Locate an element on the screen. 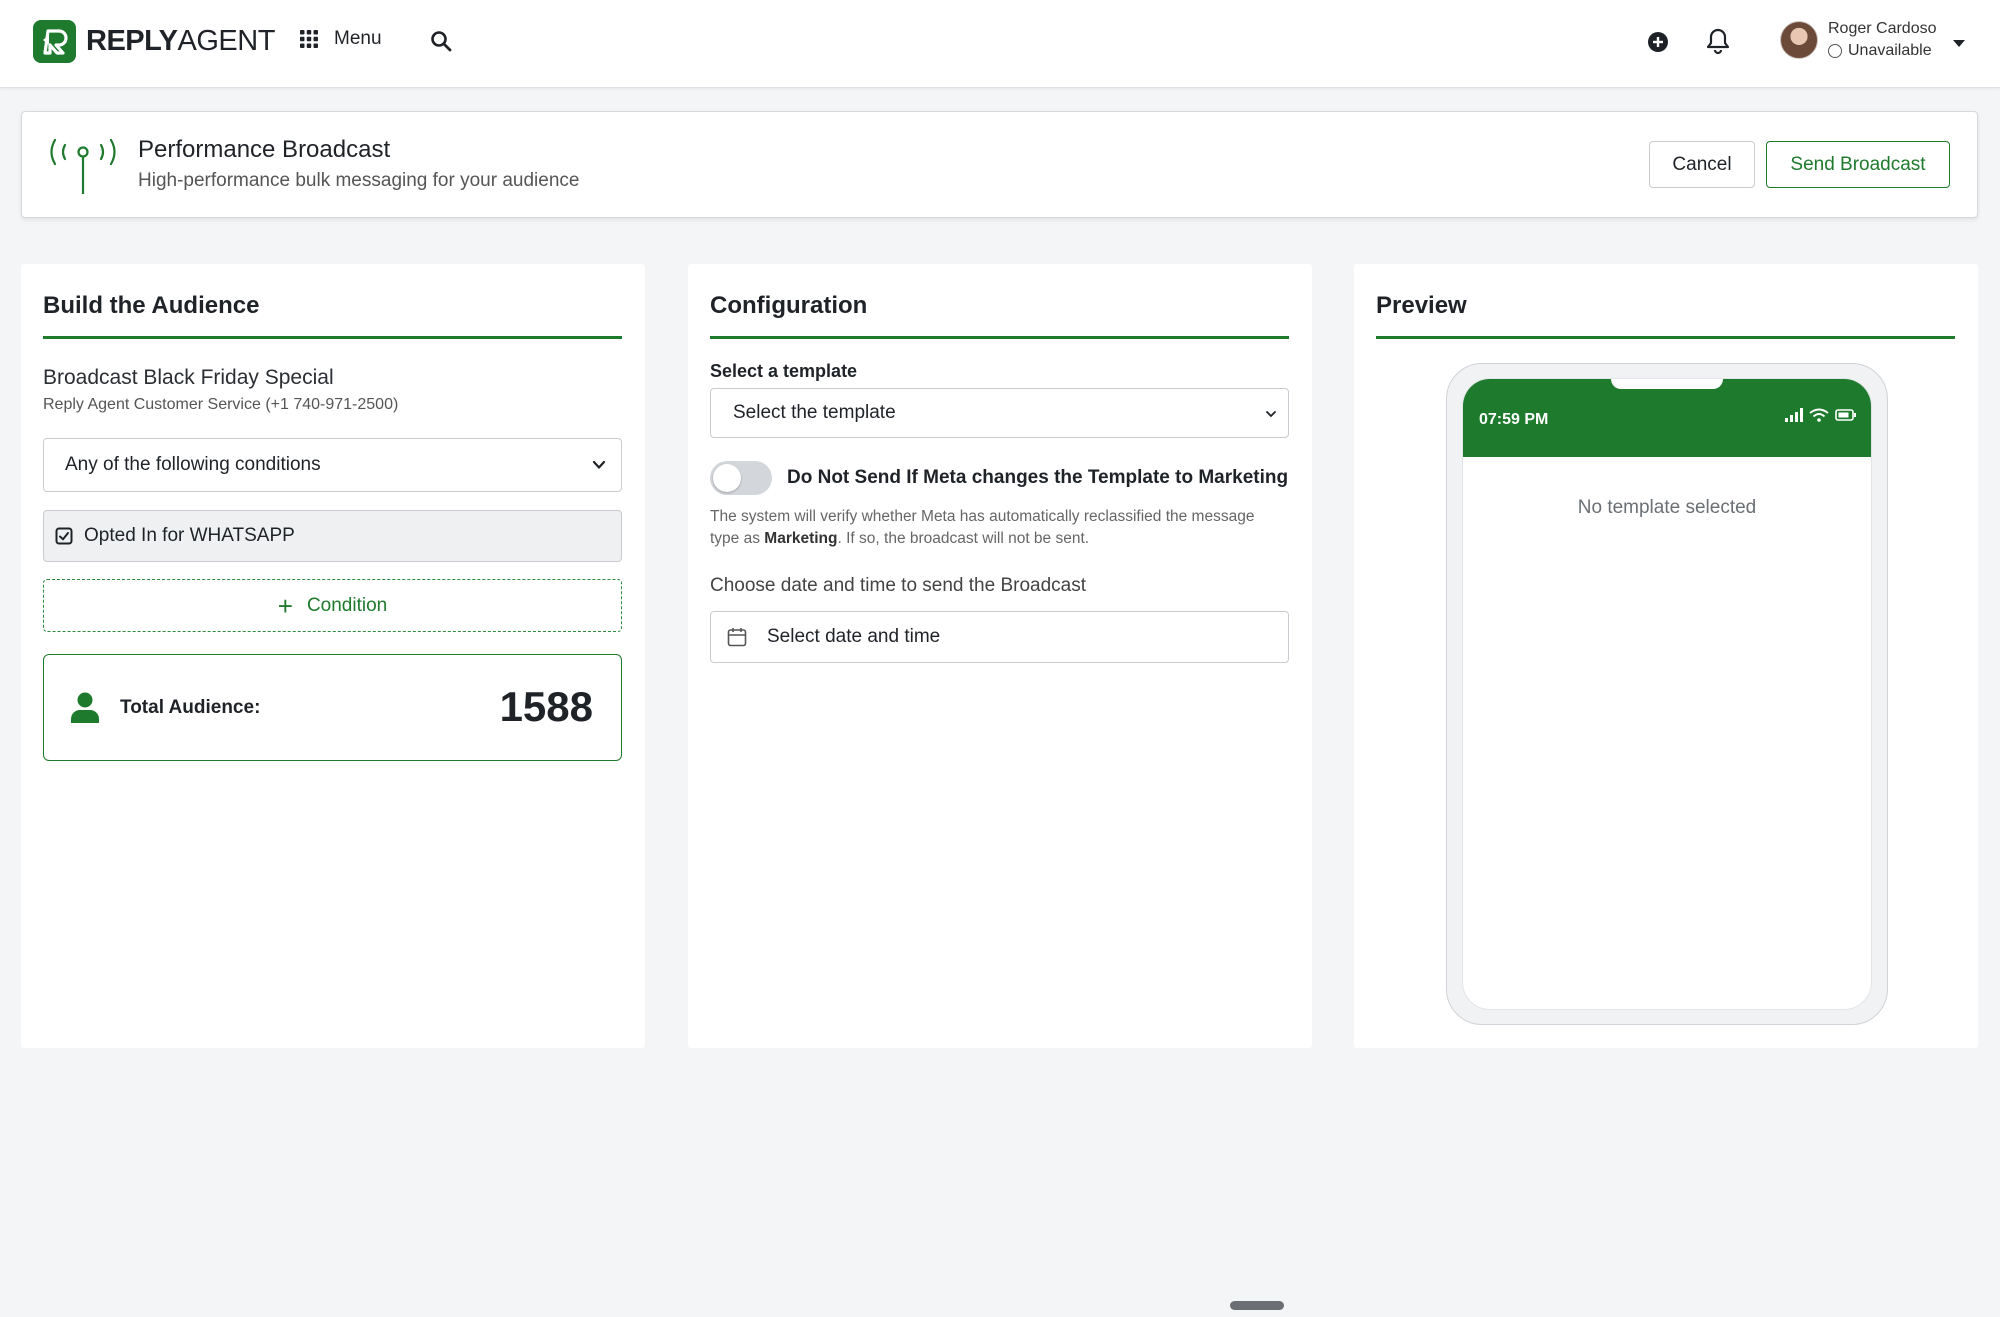 The height and width of the screenshot is (1317, 2000). marketing-reclassification-toggle is located at coordinates (741, 478).